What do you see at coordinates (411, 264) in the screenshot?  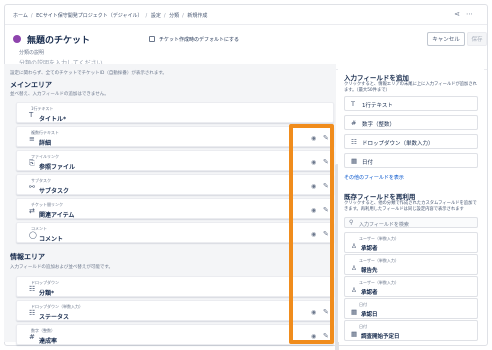 I see `reuse-field-item: ユーザー（単数入力） ♙ 報告先` at bounding box center [411, 264].